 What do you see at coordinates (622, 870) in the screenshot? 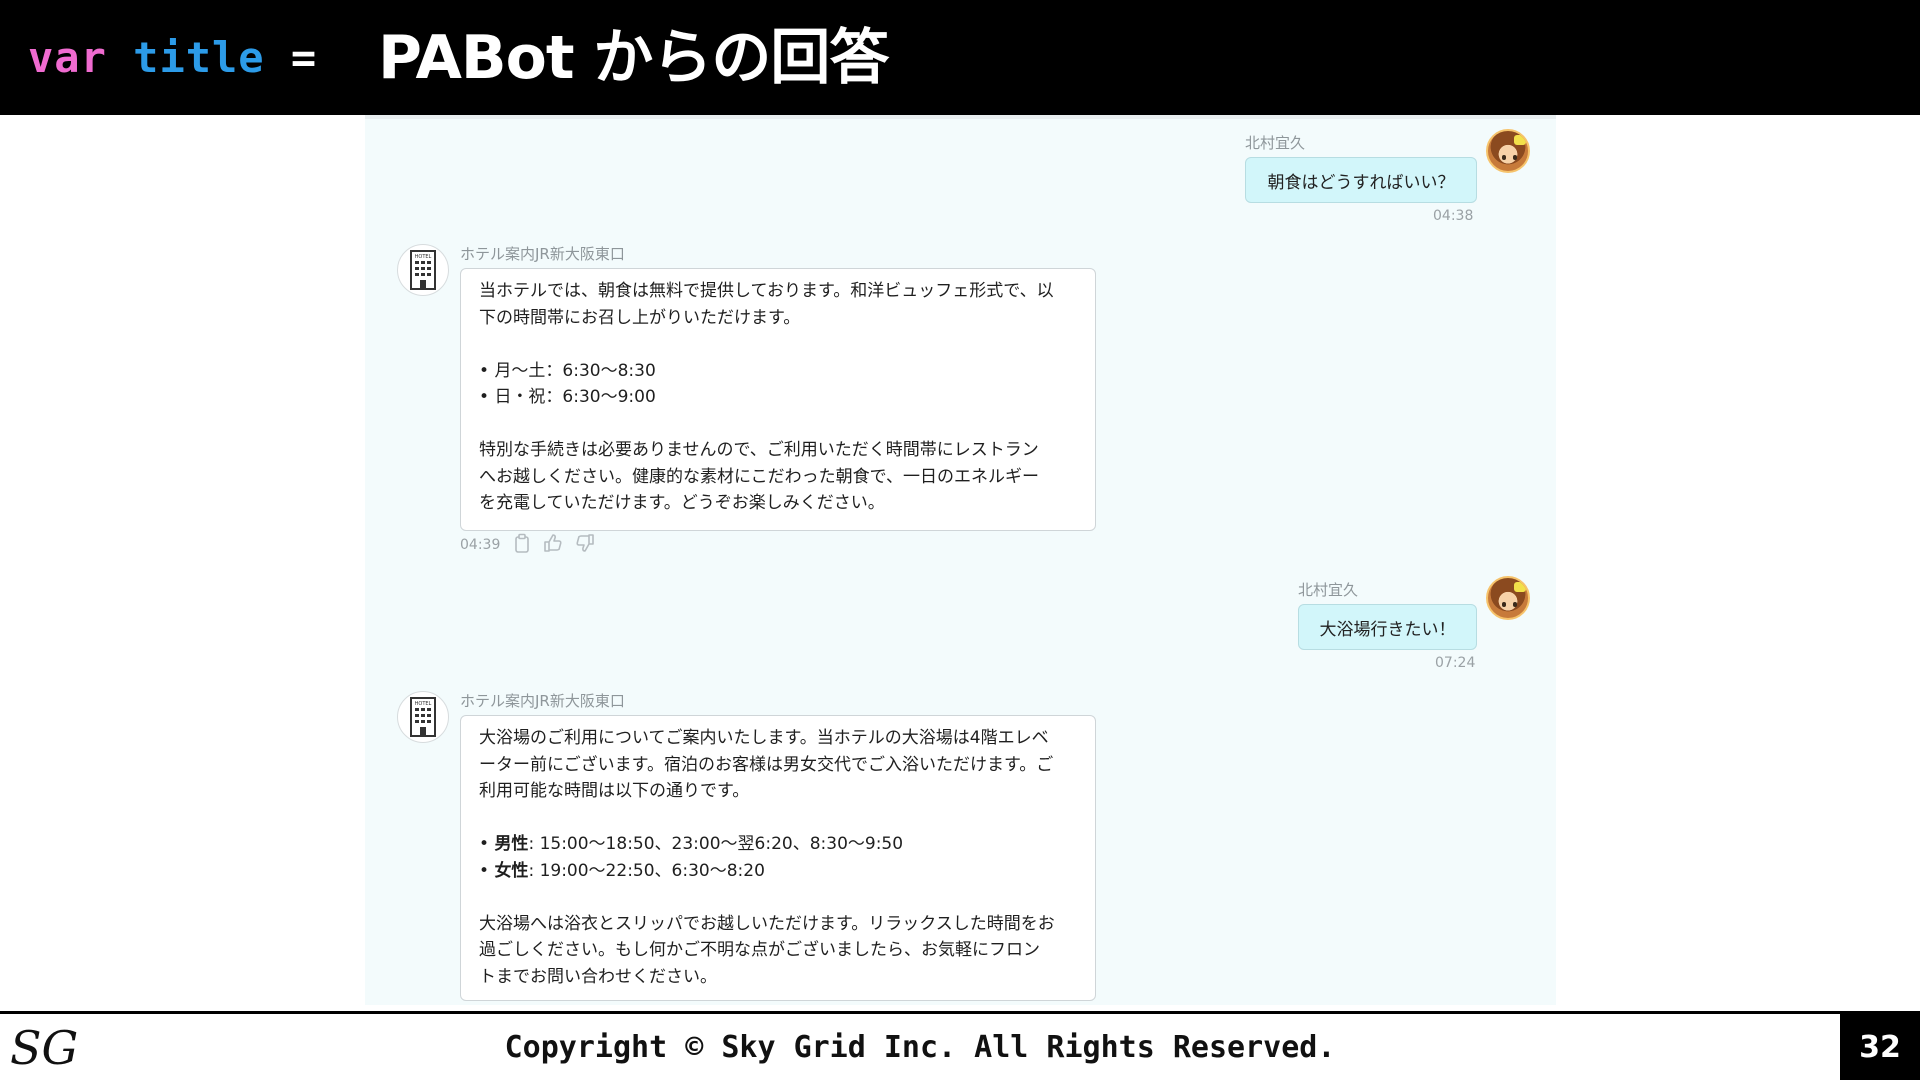
I see `list-item: • 女性: 19:00〜22:50、6:30〜8:20` at bounding box center [622, 870].